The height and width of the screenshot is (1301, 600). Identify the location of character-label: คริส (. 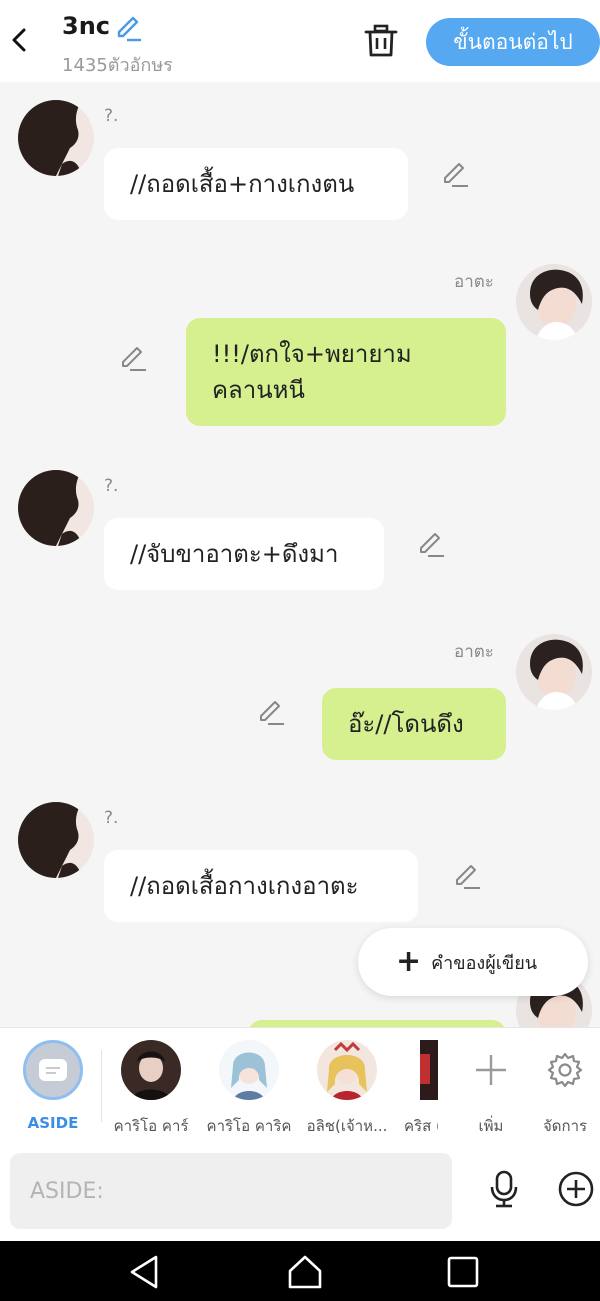
(421, 1126).